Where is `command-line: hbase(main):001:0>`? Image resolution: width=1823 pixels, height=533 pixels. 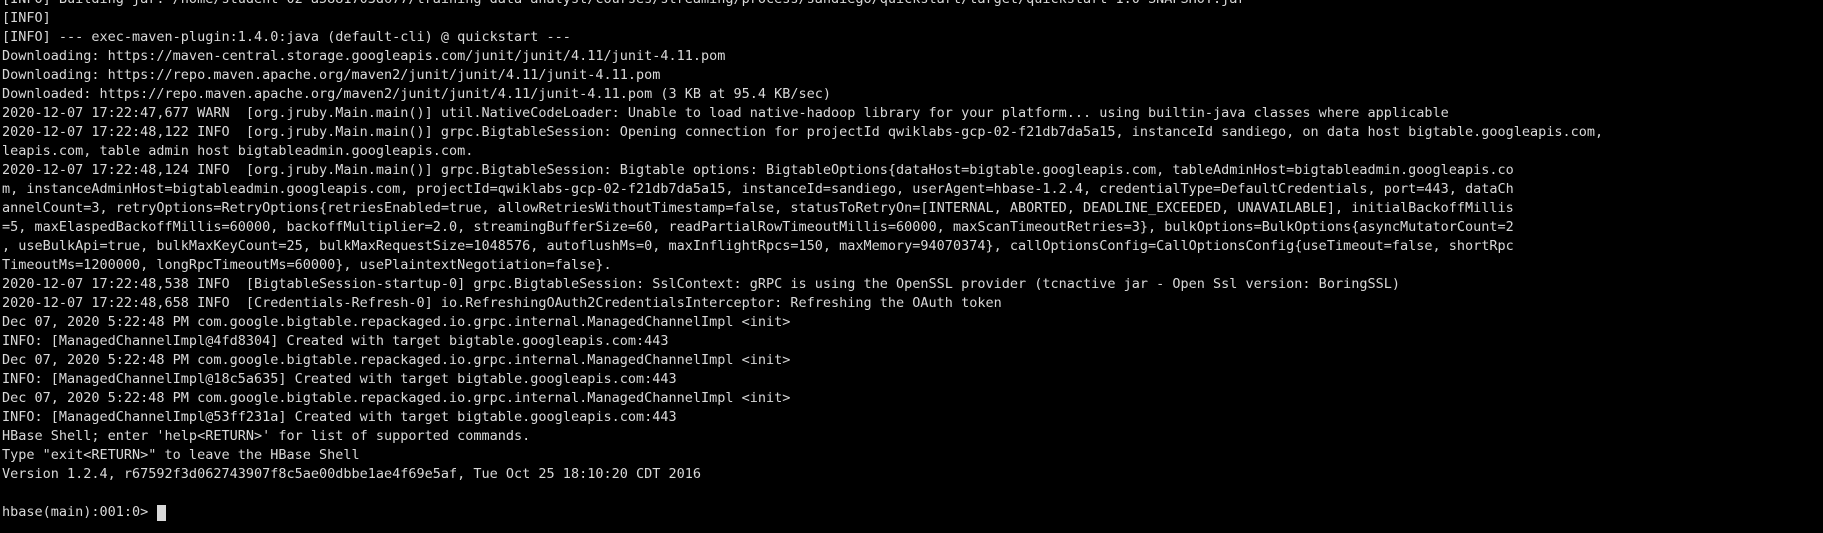 command-line: hbase(main):001:0> is located at coordinates (912, 512).